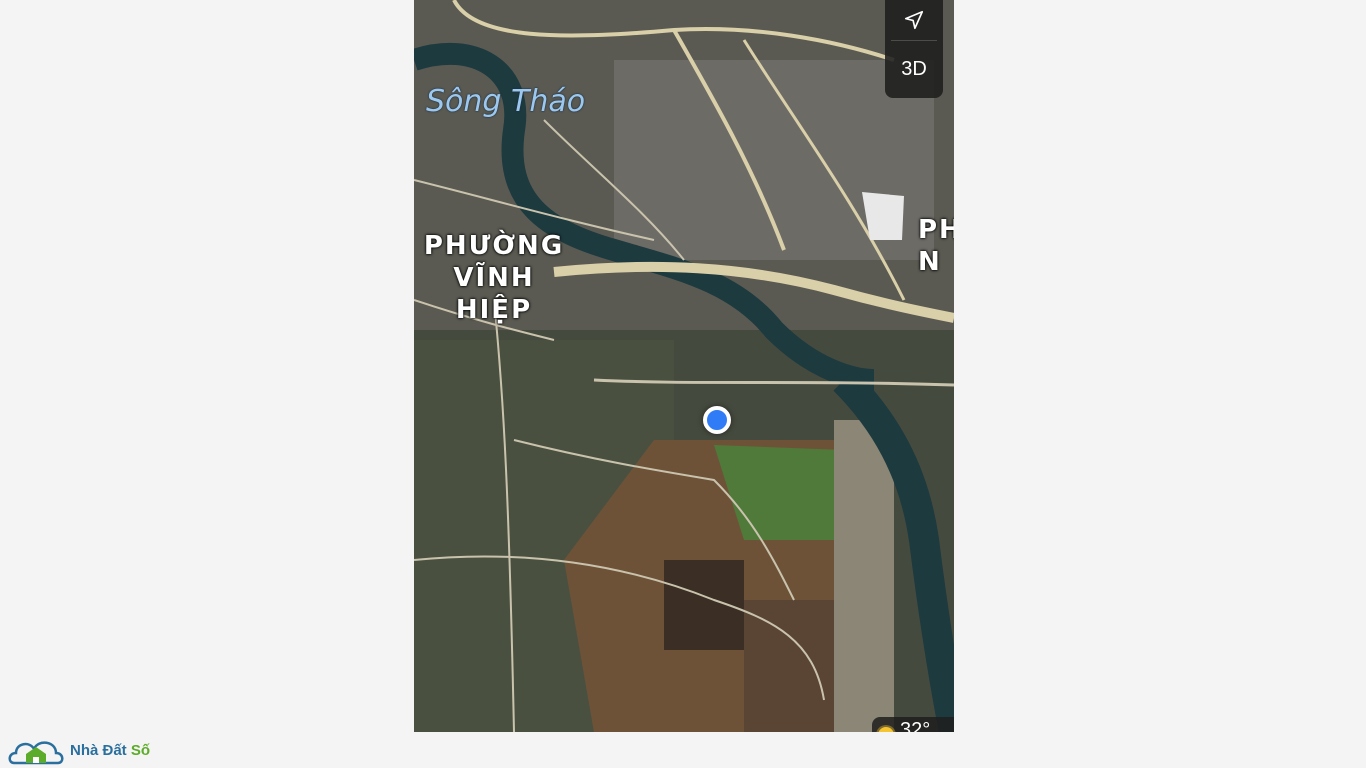  I want to click on current-location-dot, so click(717, 420).